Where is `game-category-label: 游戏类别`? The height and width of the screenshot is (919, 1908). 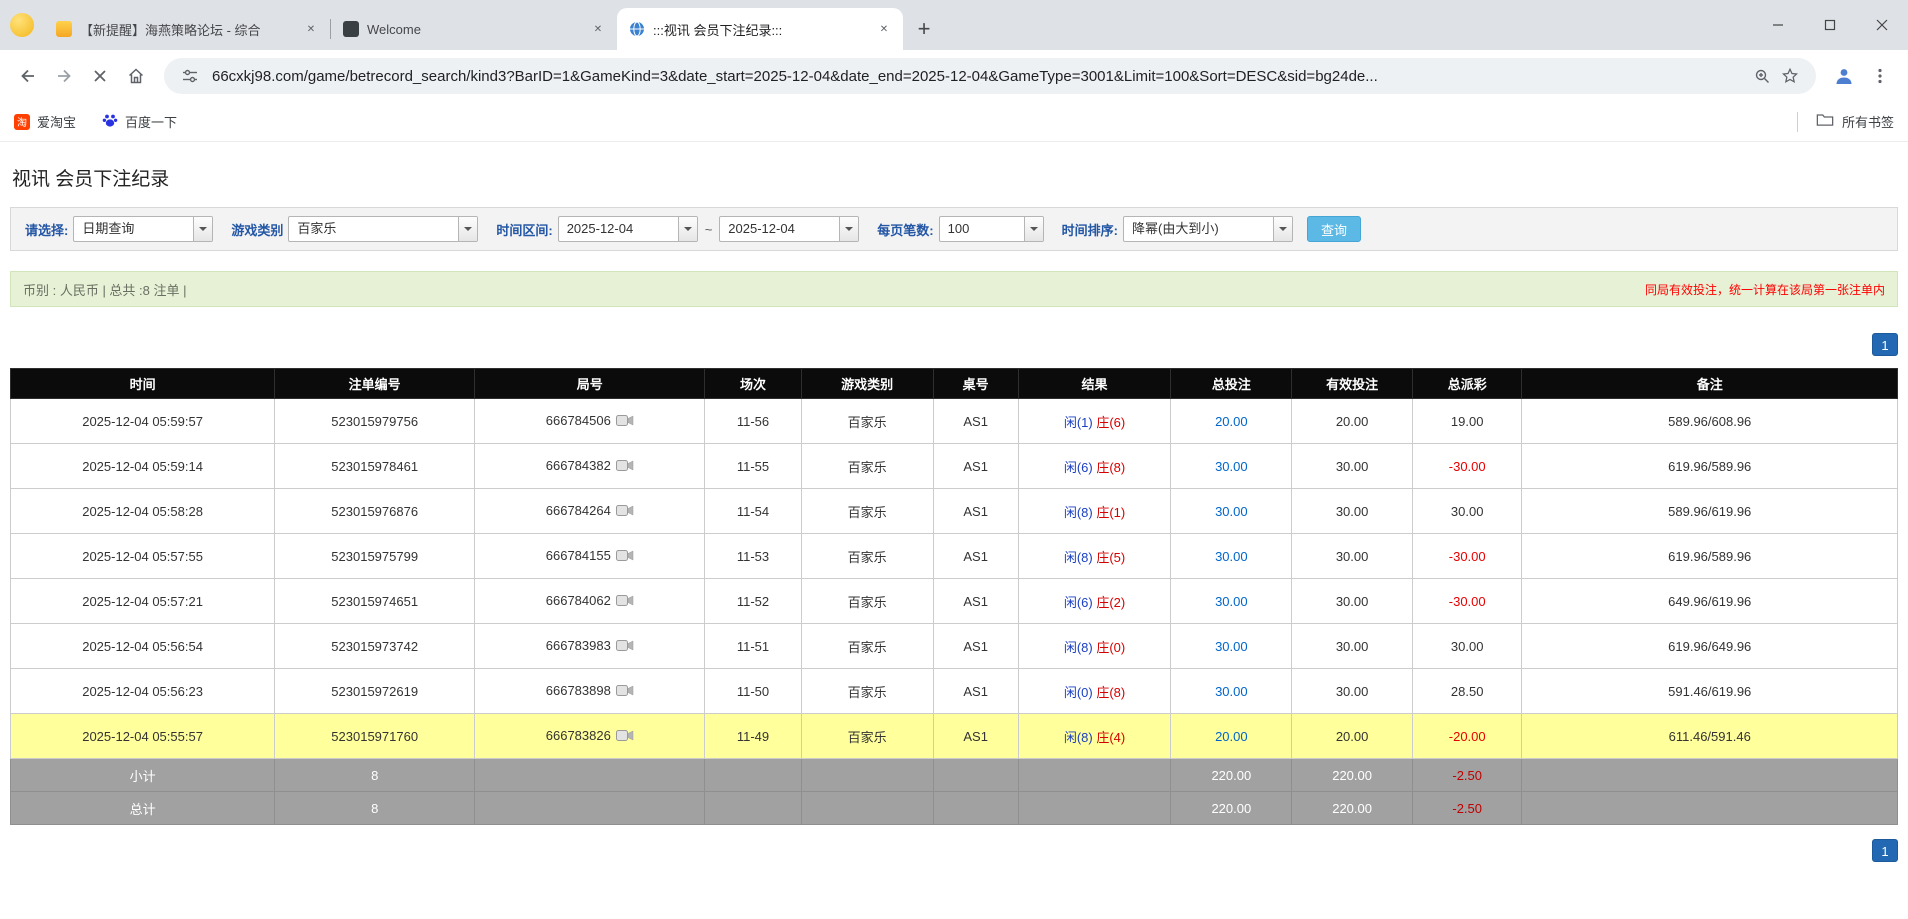
game-category-label: 游戏类别 is located at coordinates (257, 230).